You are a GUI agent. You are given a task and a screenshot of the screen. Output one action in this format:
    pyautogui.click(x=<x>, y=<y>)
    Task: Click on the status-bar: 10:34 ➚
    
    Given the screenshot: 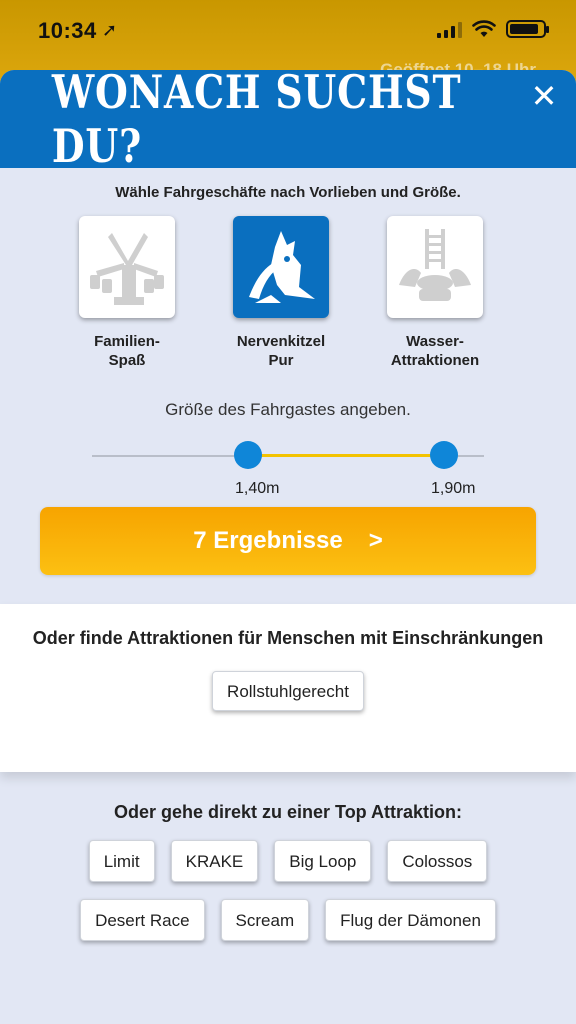 What is the action you would take?
    pyautogui.click(x=288, y=32)
    